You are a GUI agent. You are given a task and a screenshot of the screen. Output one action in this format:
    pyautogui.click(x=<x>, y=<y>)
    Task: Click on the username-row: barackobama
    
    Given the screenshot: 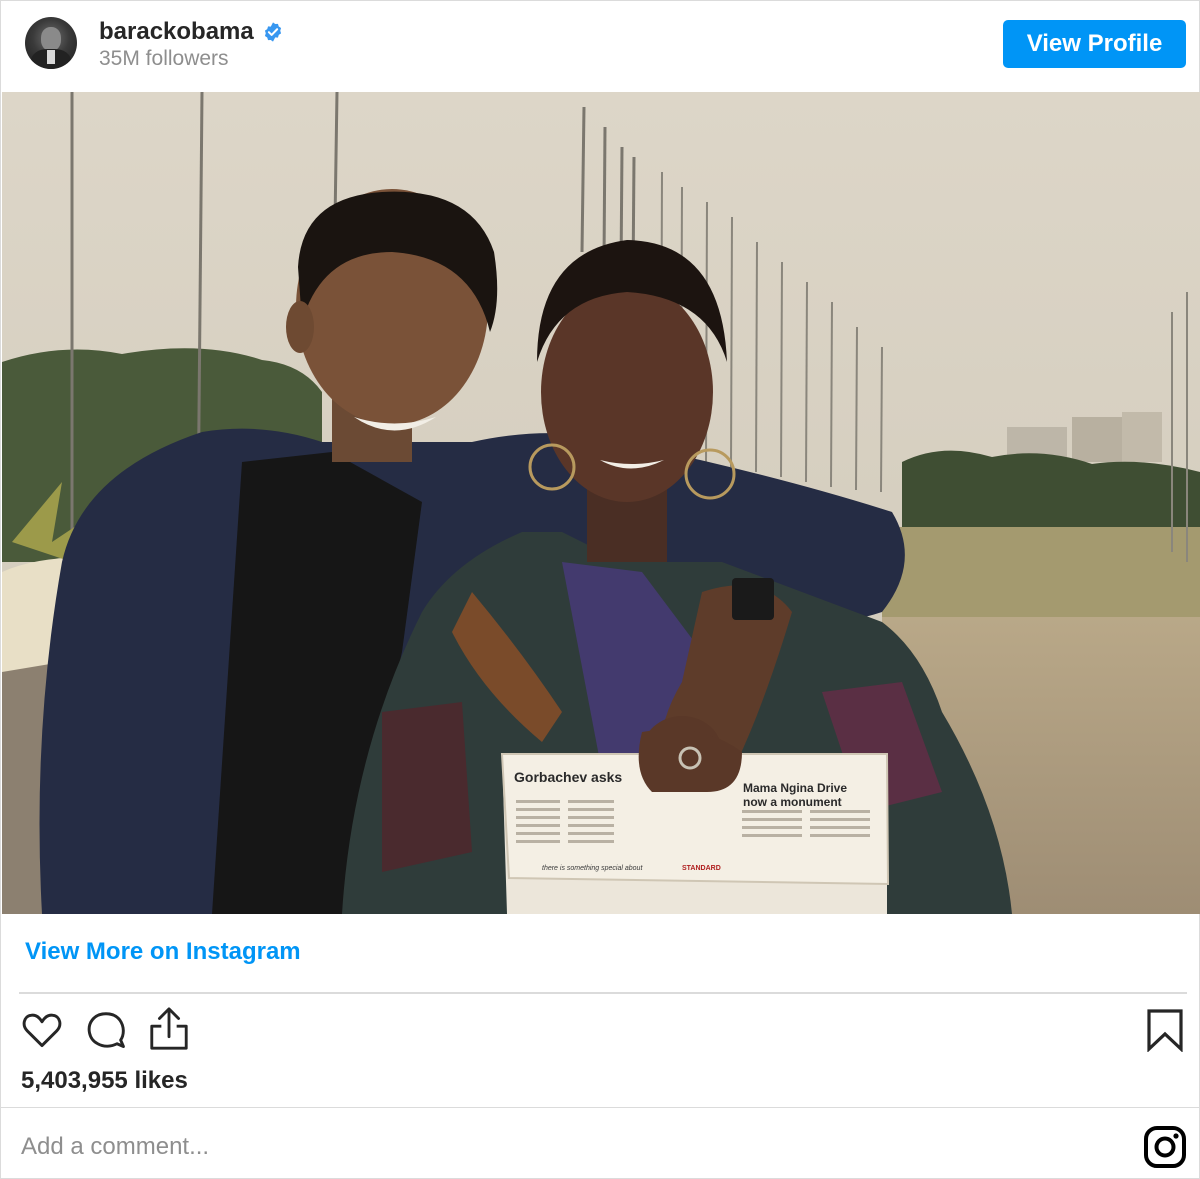 What is the action you would take?
    pyautogui.click(x=191, y=32)
    